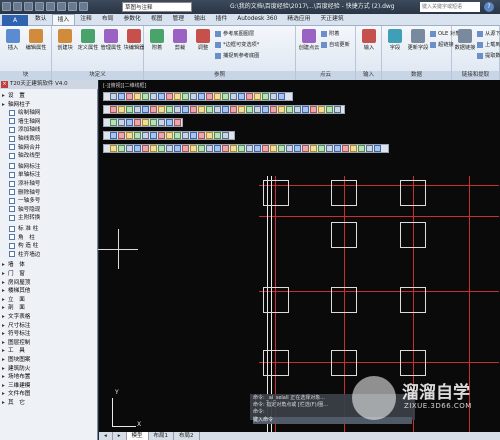 The width and height of the screenshot is (500, 440). I want to click on menu-group: ▸ 文字表格, so click(49, 317).